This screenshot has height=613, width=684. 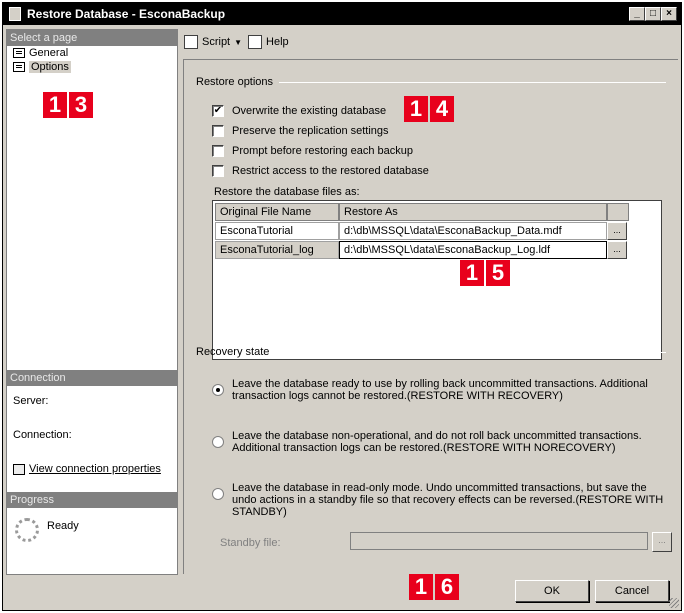 What do you see at coordinates (92, 517) in the screenshot?
I see `progress-section: Progress Ready` at bounding box center [92, 517].